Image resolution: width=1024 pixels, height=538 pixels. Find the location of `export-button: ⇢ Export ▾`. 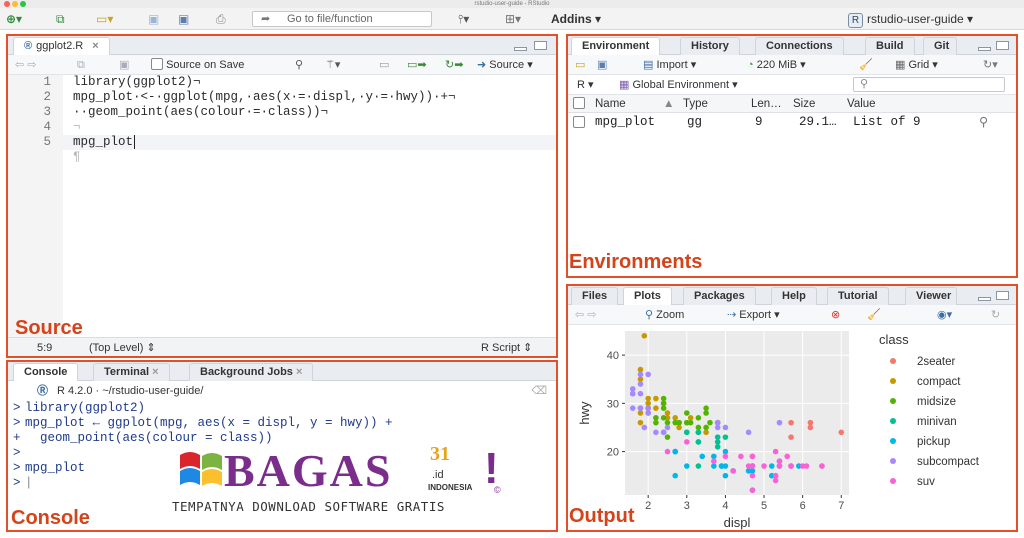

export-button: ⇢ Export ▾ is located at coordinates (753, 315).